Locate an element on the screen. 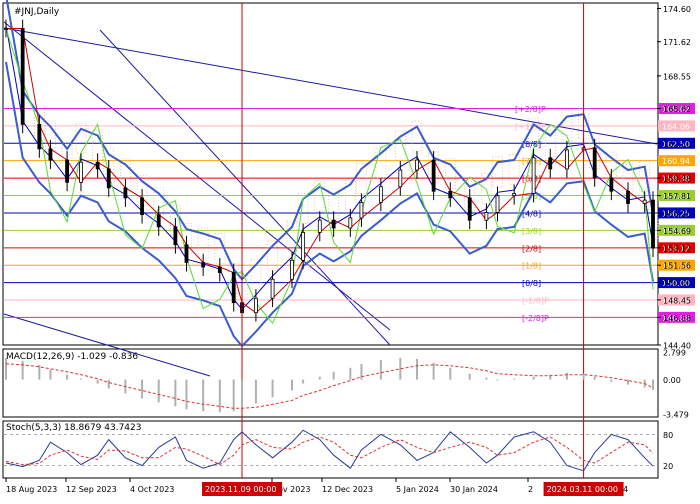  time-axis-label: 4 Oct 2023 is located at coordinates (152, 489).